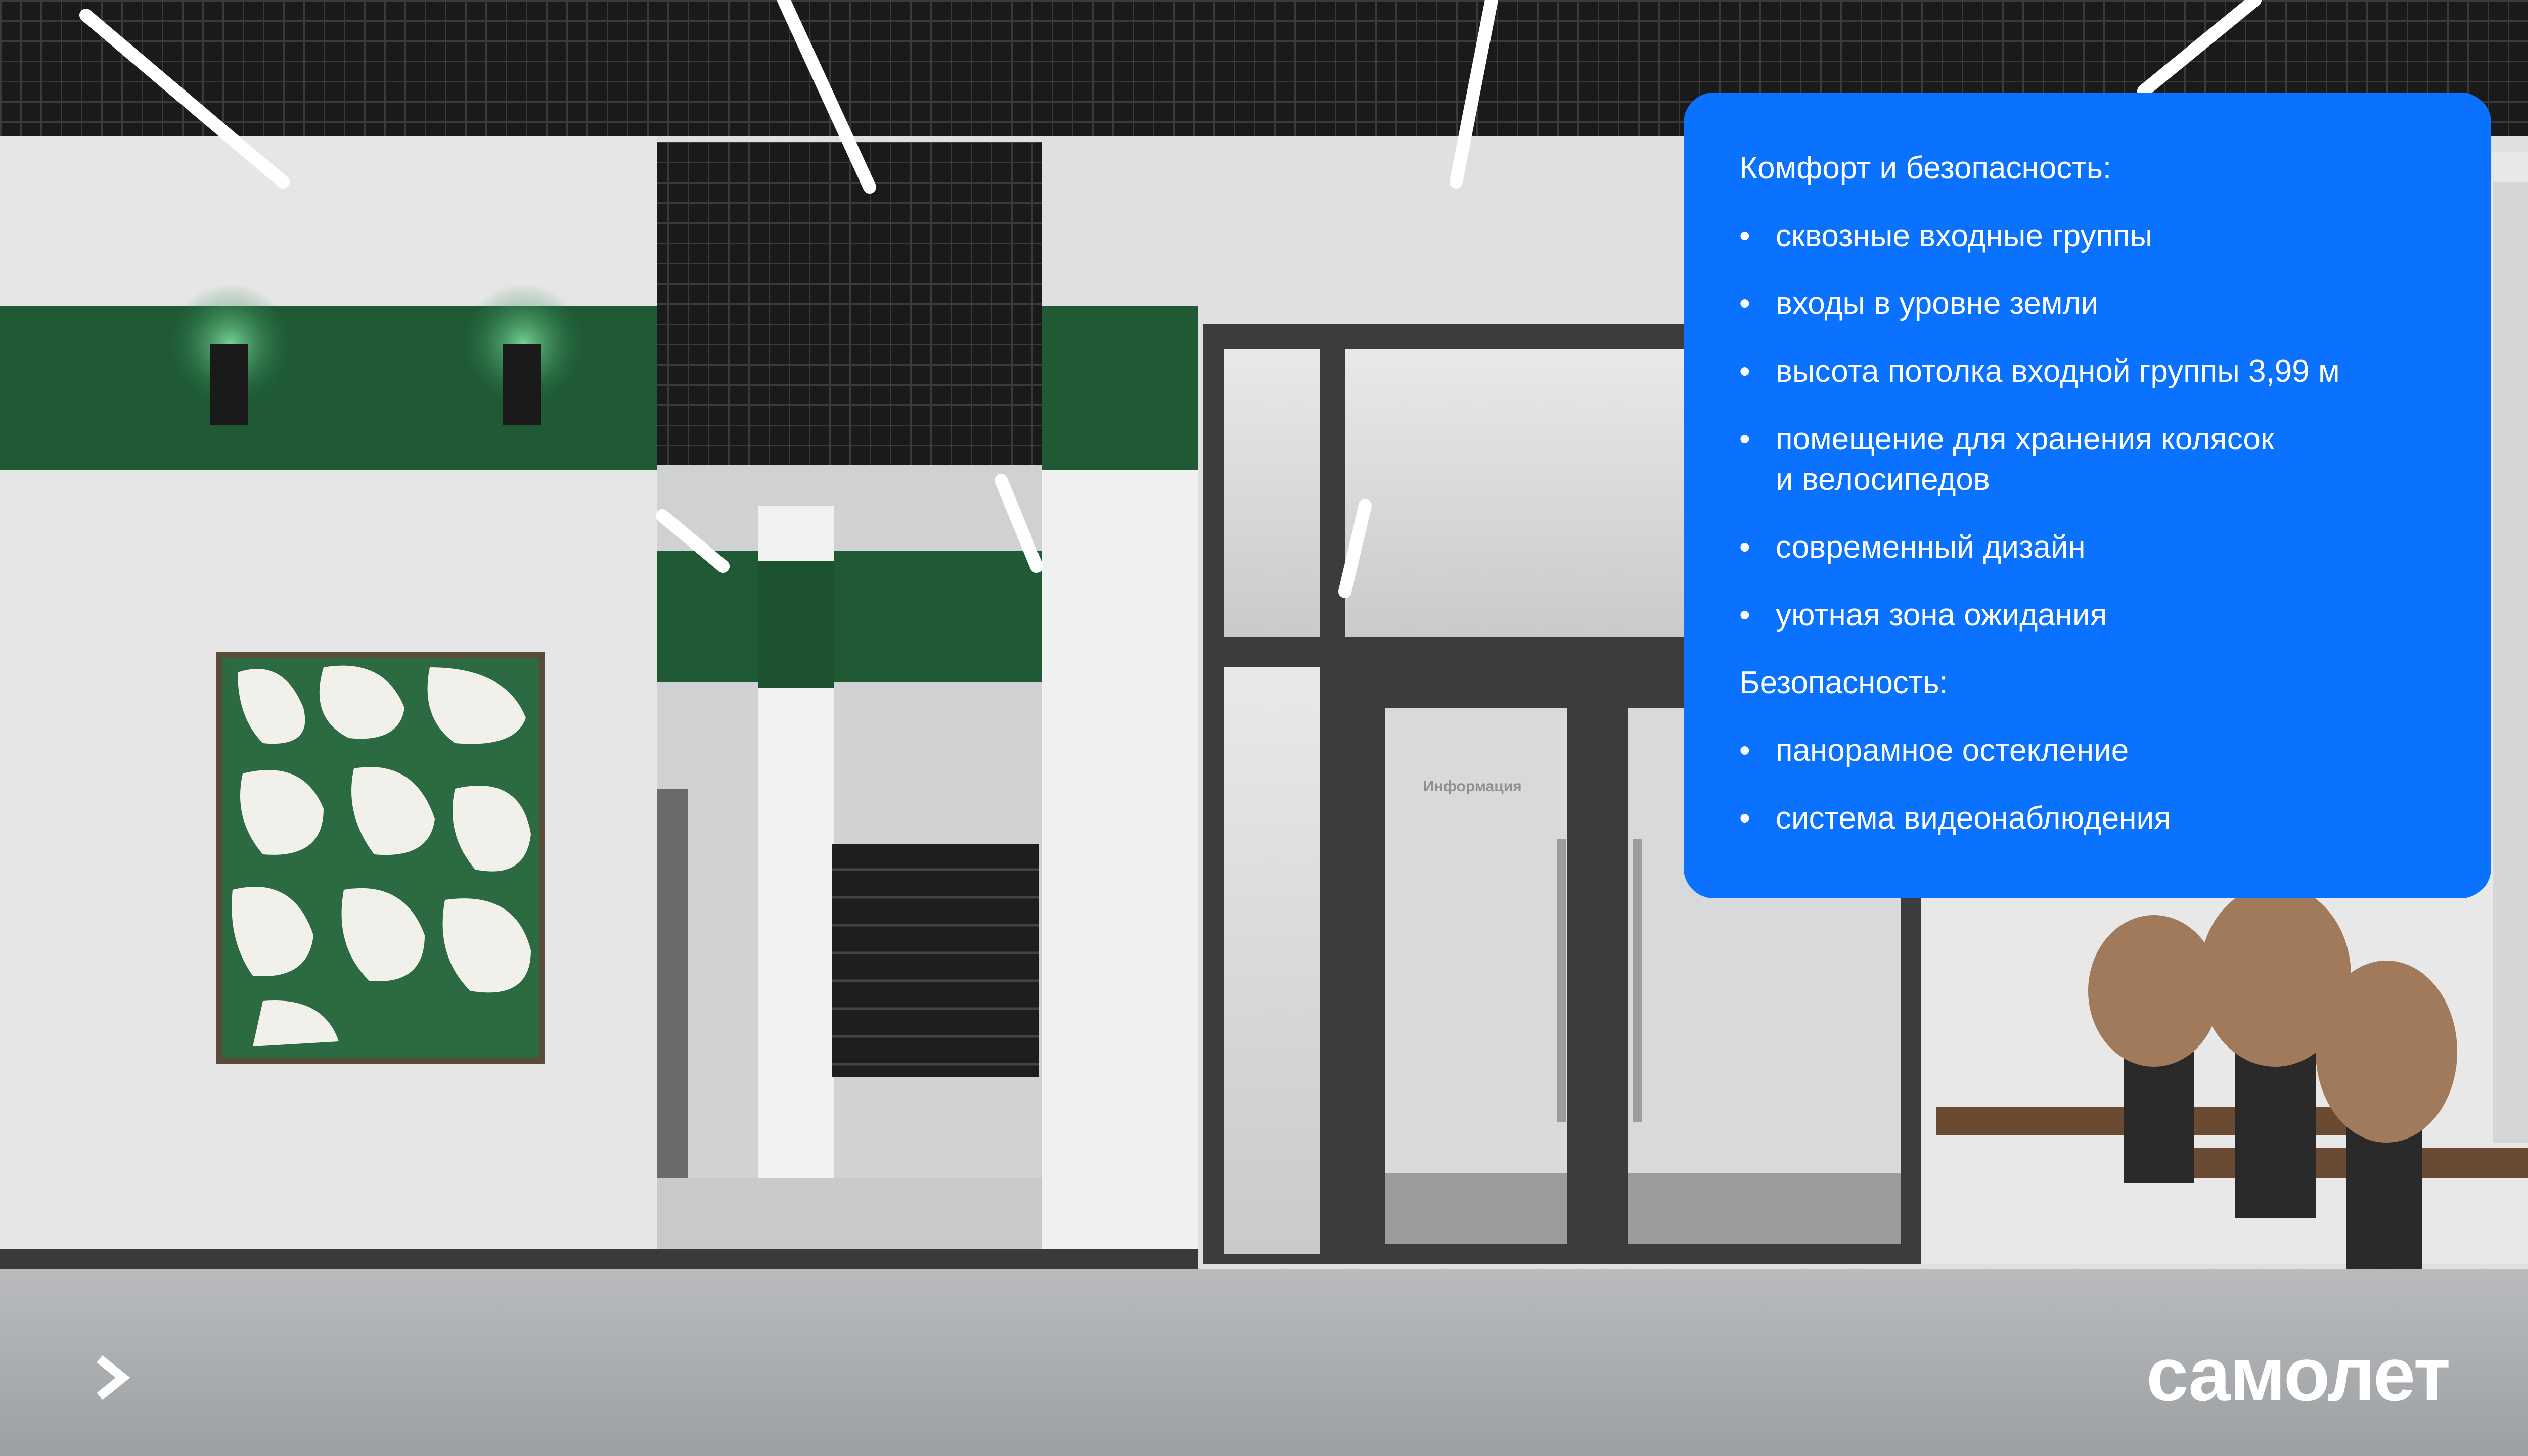  I want to click on list-item: • современный дизайн, so click(2090, 547).